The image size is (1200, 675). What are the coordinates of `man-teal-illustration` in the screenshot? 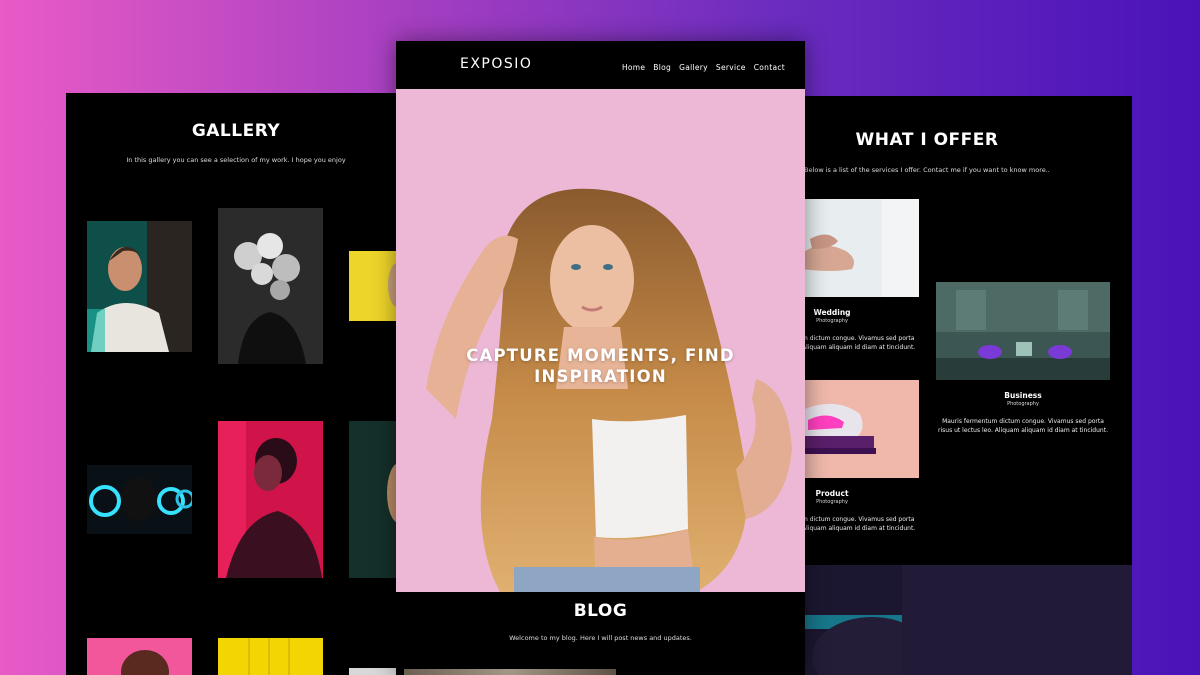 It's located at (139, 286).